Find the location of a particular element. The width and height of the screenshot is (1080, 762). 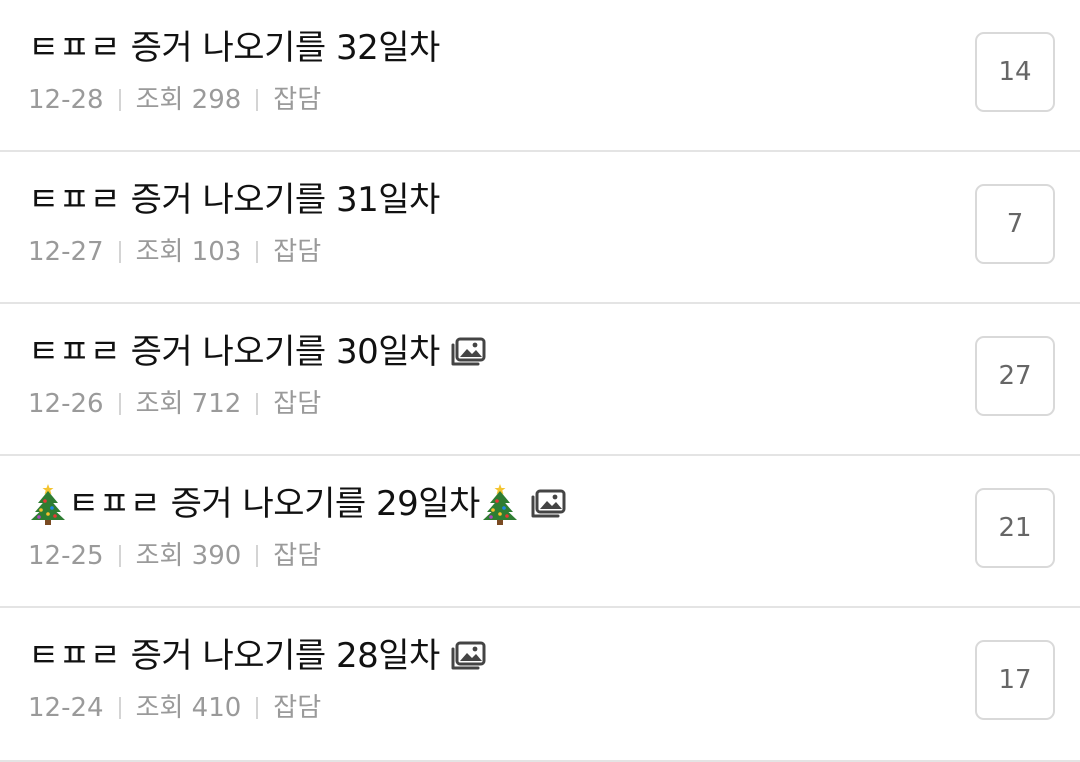

post-meta: 12-28 조회 298 잡담 is located at coordinates (174, 100).